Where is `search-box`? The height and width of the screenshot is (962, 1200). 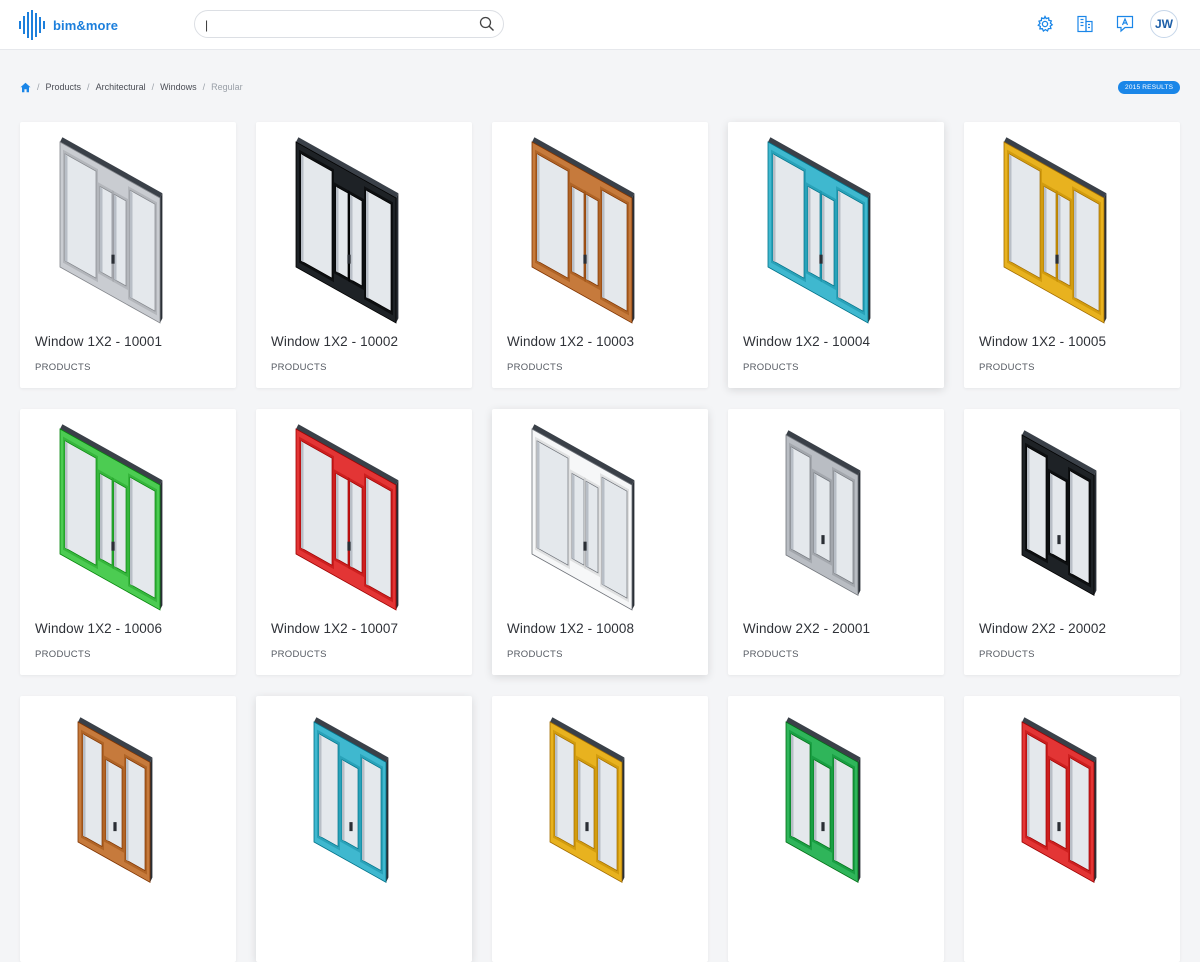
search-box is located at coordinates (349, 24).